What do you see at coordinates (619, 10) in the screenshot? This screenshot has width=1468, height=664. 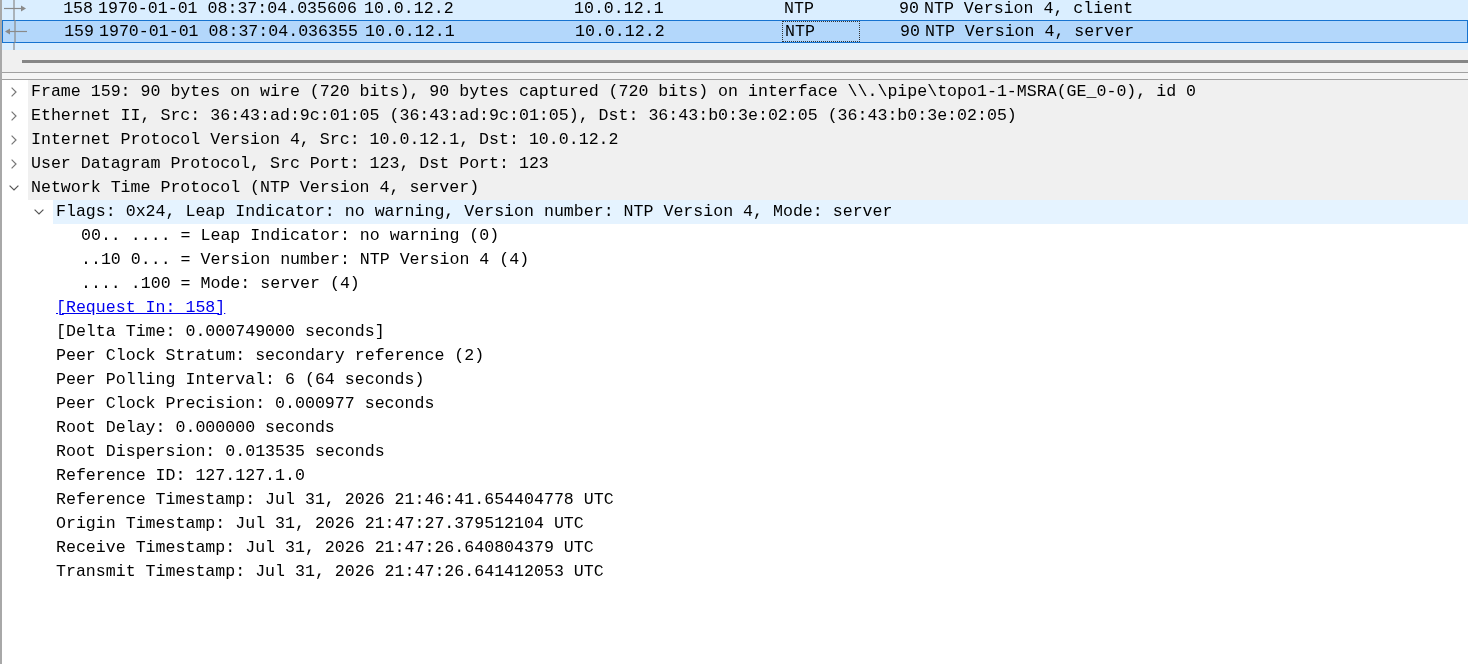 I see `destination-cell-text: 10.0.12.1` at bounding box center [619, 10].